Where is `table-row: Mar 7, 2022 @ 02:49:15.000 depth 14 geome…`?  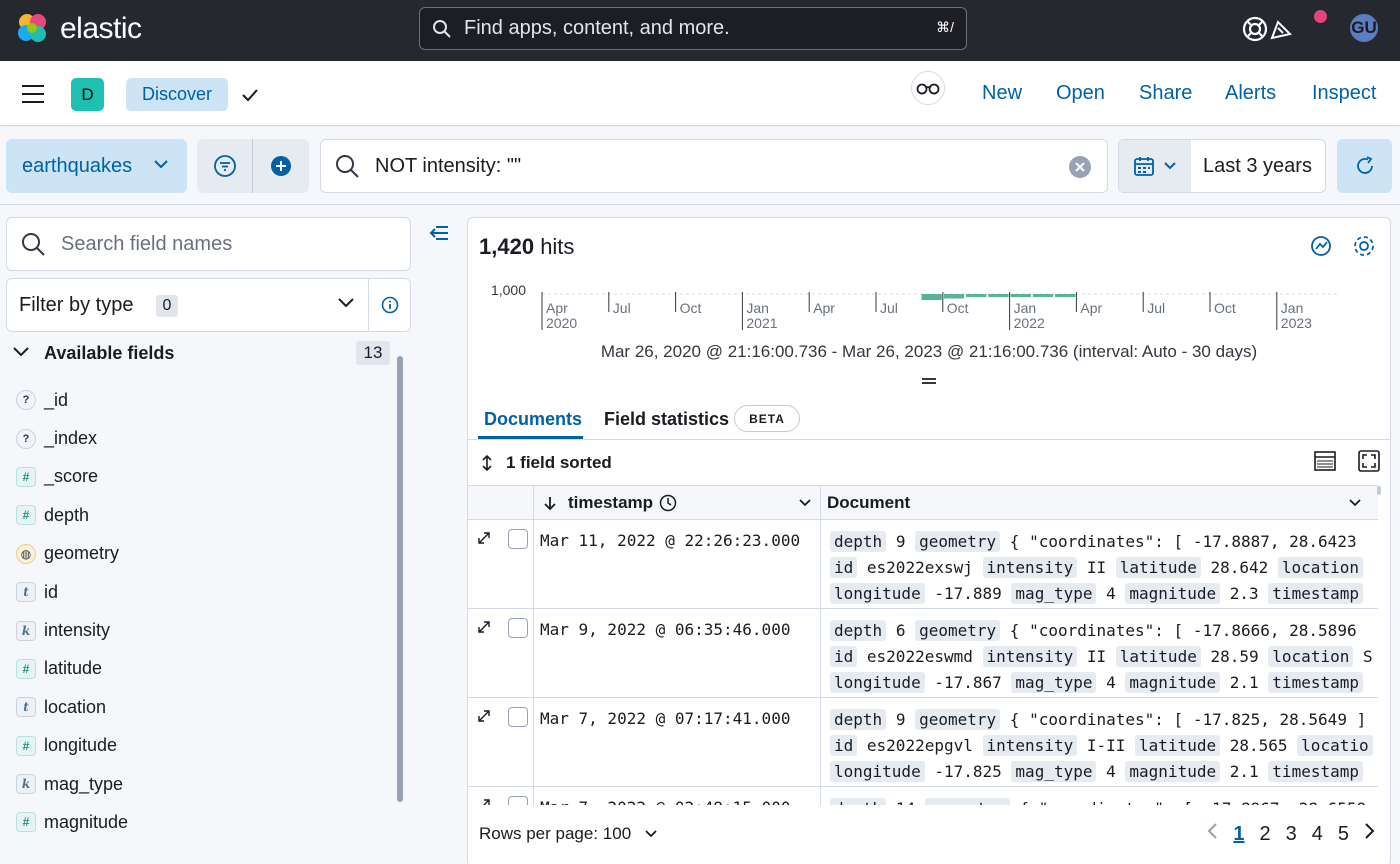
table-row: Mar 7, 2022 @ 02:49:15.000 depth 14 geome… is located at coordinates (923, 796).